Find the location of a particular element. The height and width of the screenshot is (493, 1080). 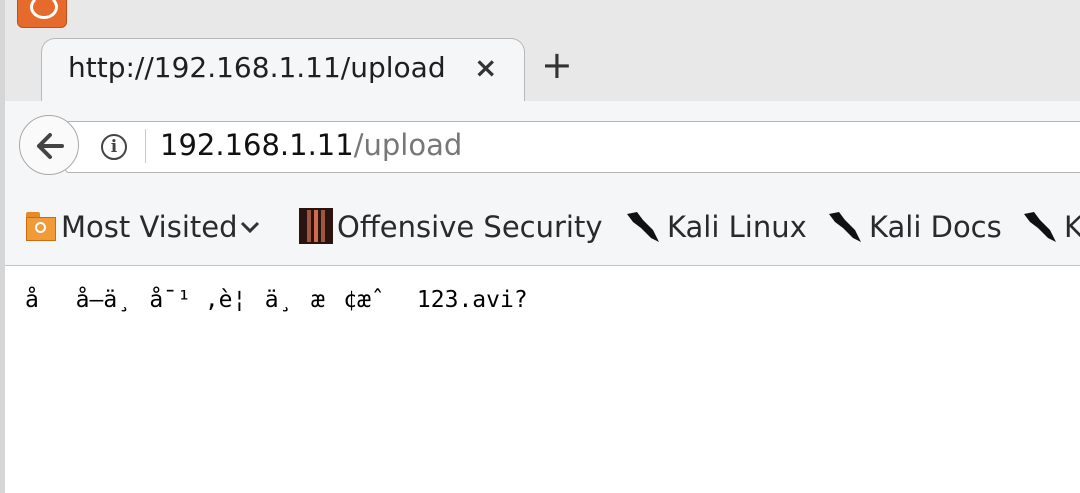

tab-close-icon: × is located at coordinates (485, 67).